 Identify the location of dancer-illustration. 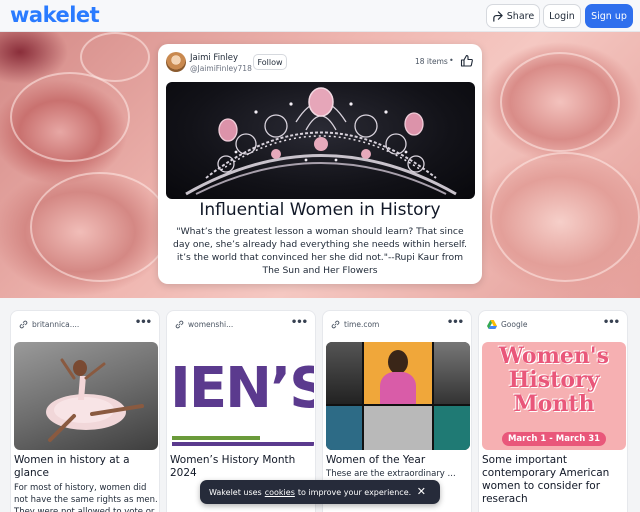
(95, 400).